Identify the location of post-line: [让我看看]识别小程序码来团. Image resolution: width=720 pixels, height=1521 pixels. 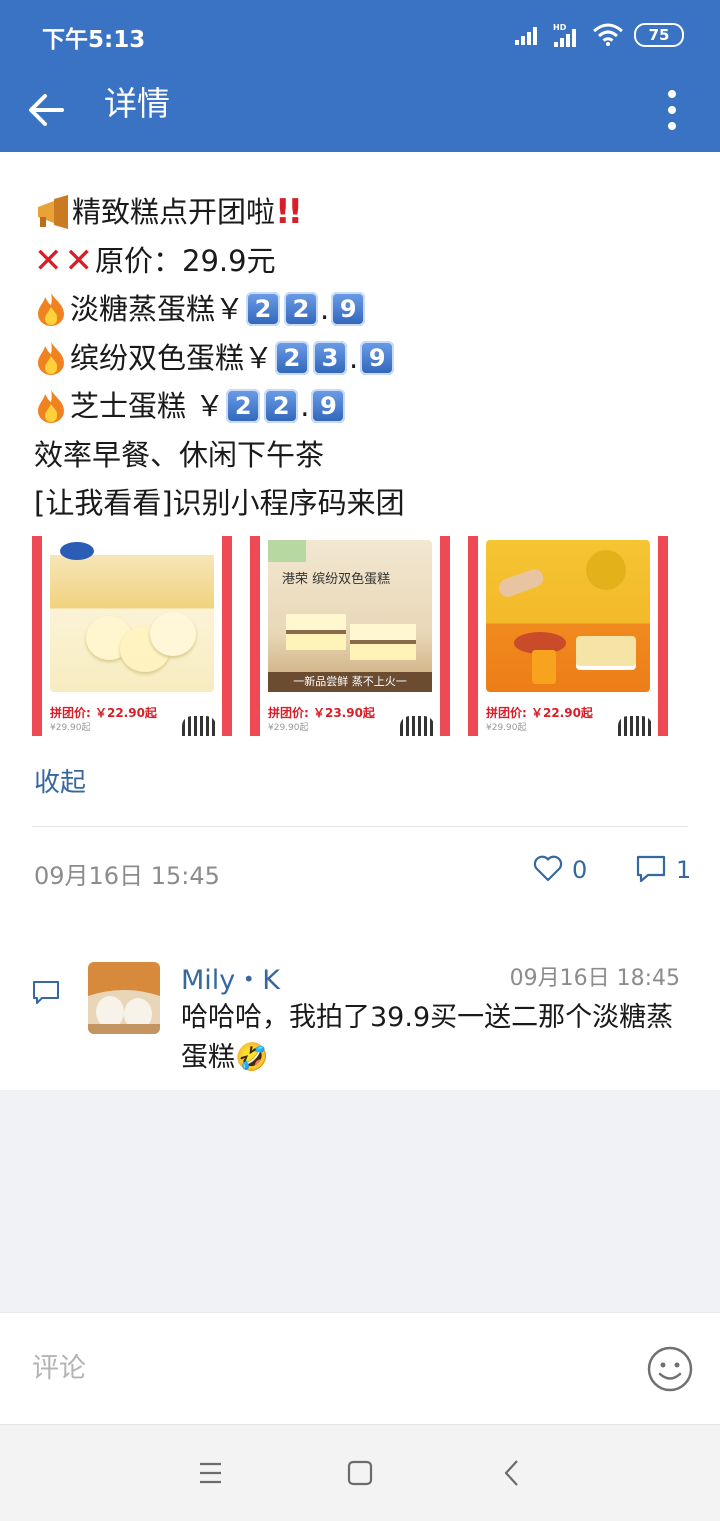
(364, 503).